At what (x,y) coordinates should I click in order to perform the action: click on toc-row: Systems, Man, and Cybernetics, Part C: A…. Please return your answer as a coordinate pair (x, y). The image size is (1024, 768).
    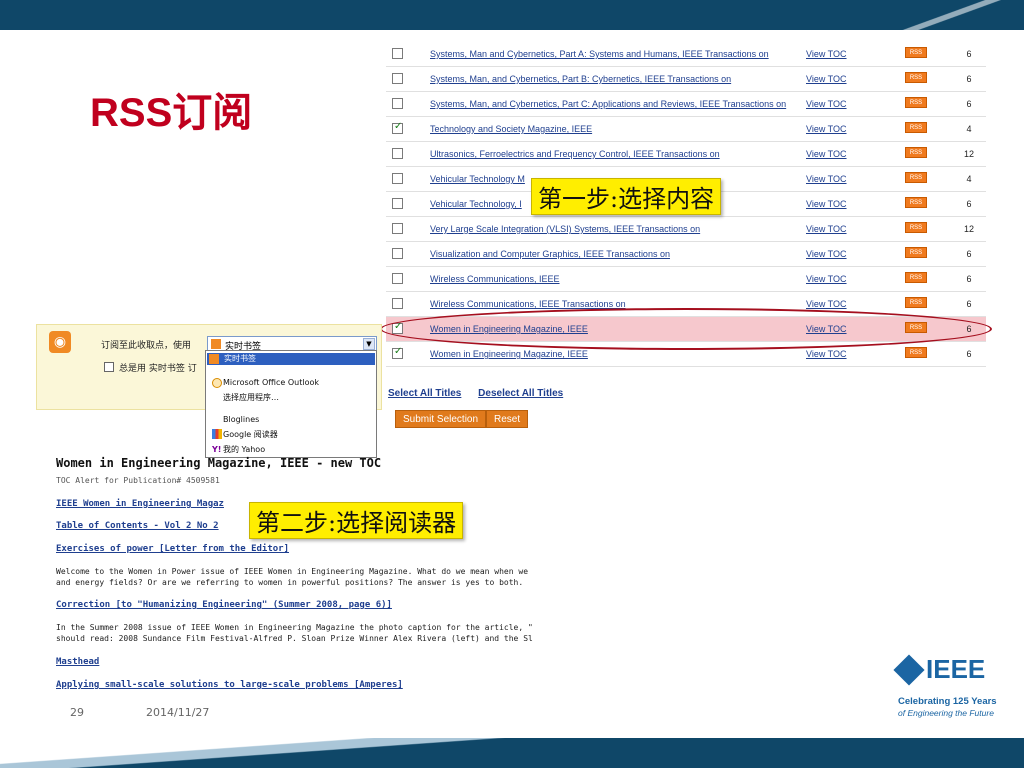
    Looking at the image, I should click on (686, 104).